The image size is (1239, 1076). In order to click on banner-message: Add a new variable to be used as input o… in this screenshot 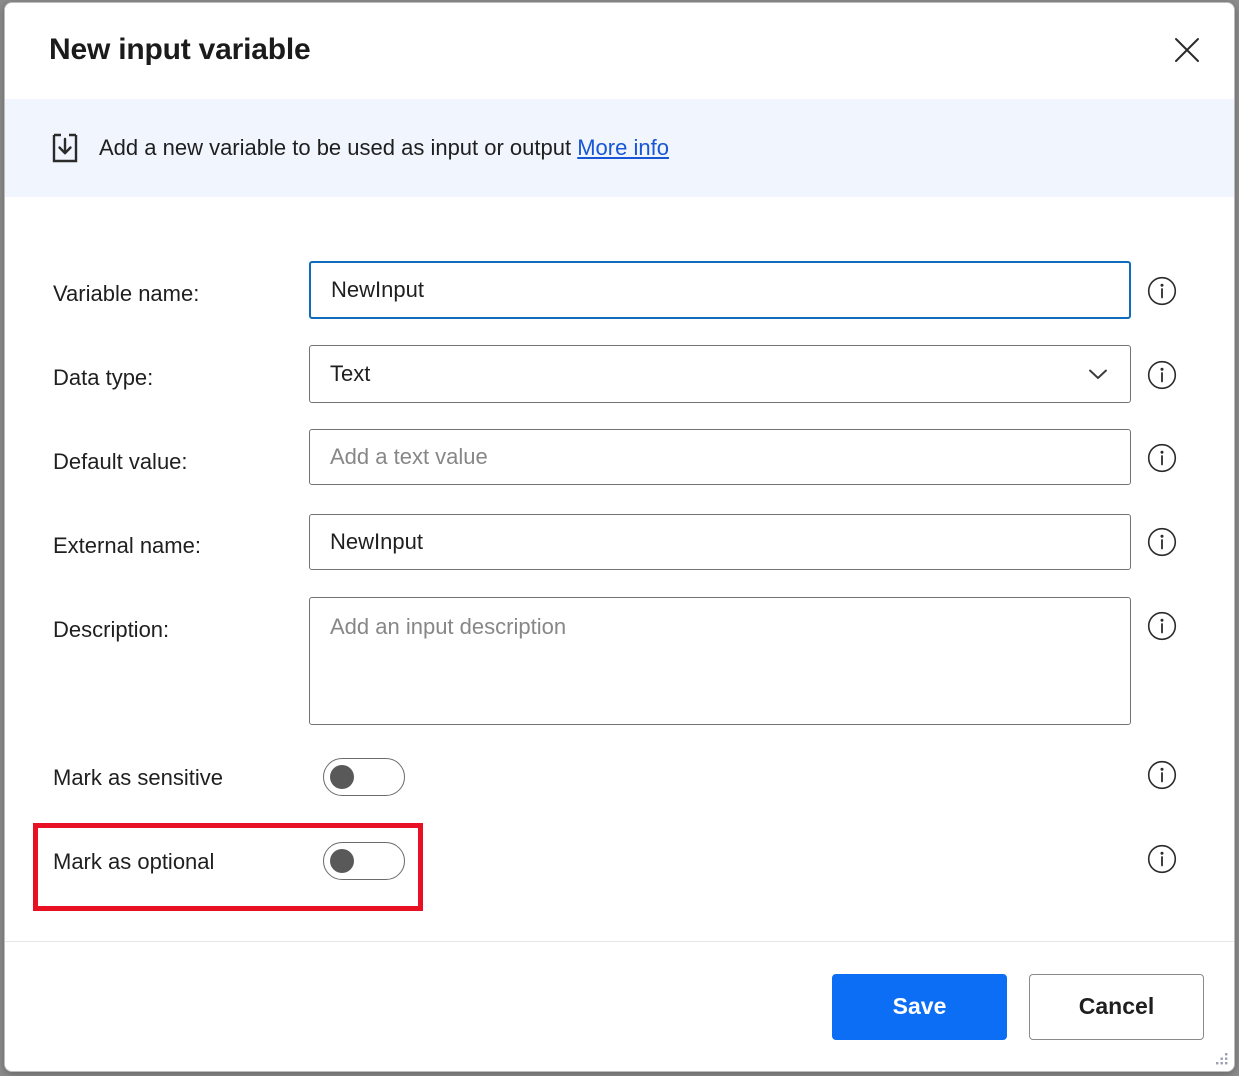, I will do `click(384, 148)`.